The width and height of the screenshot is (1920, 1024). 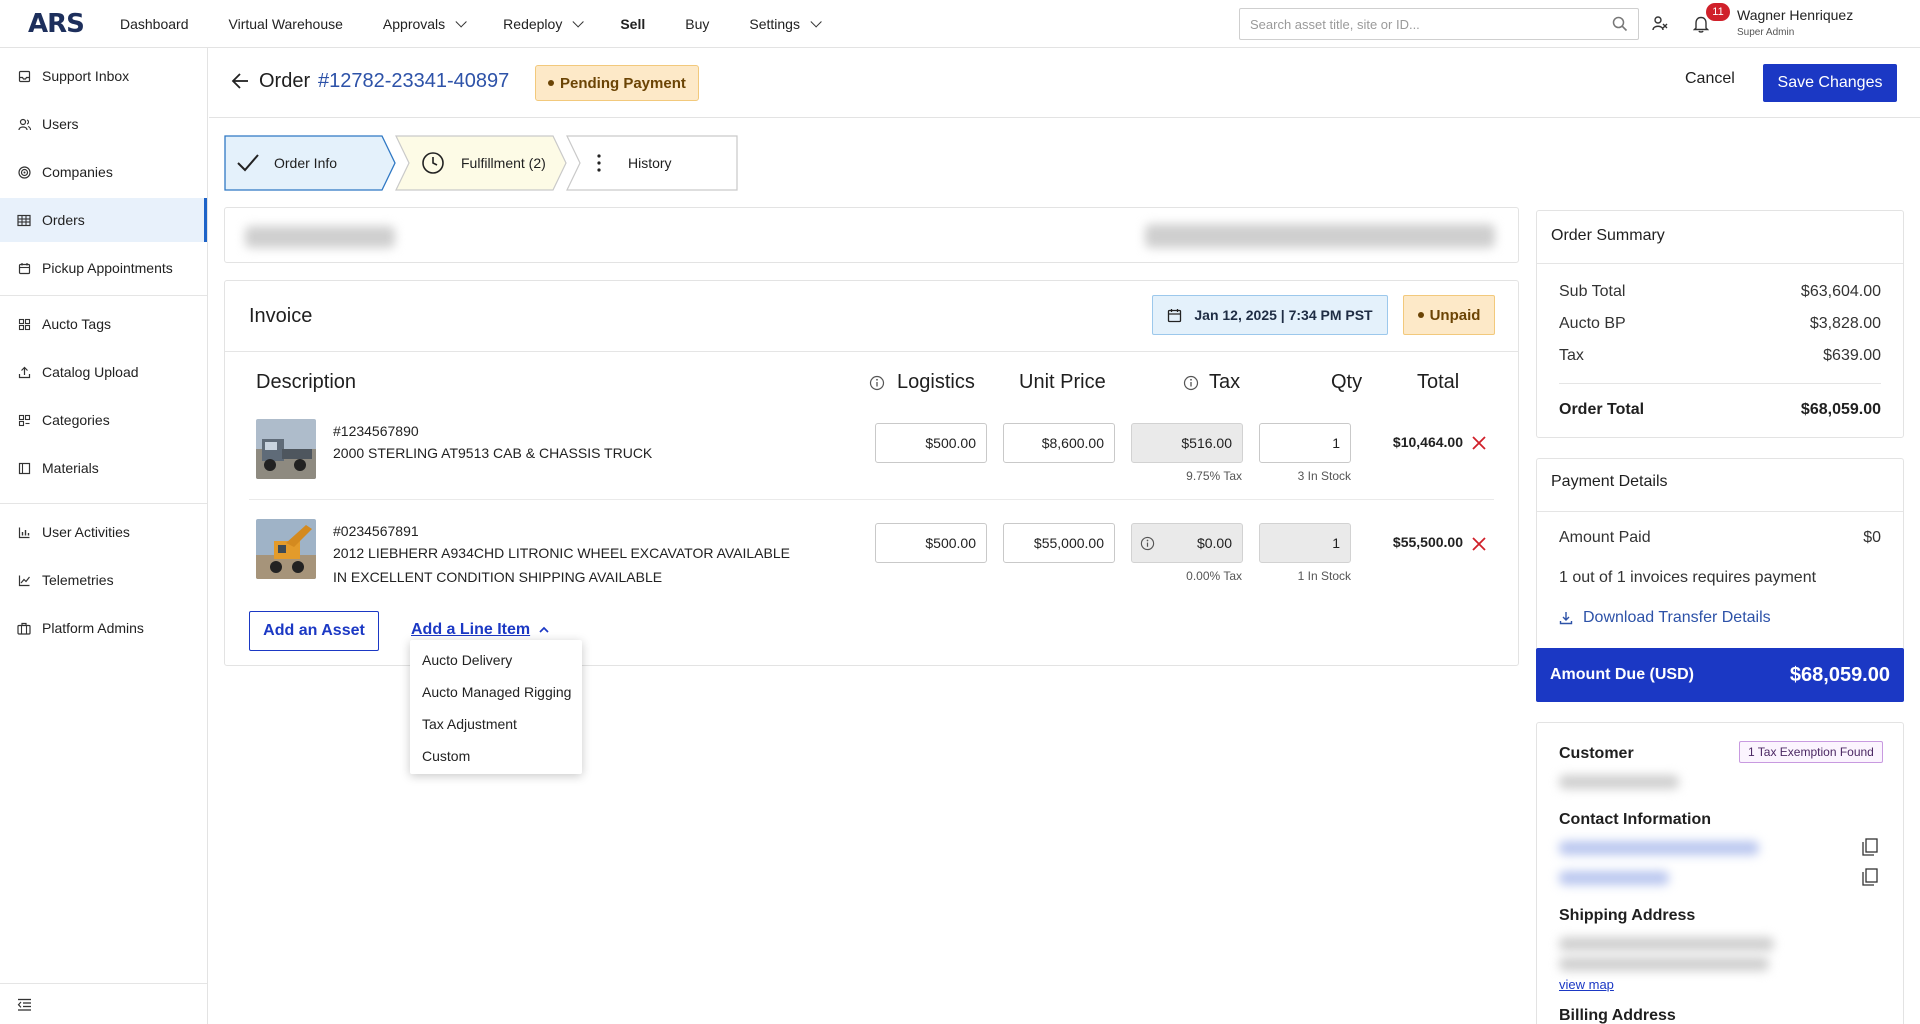 I want to click on tax-exemption-badge: 1 Tax Exemption Found, so click(x=1811, y=752).